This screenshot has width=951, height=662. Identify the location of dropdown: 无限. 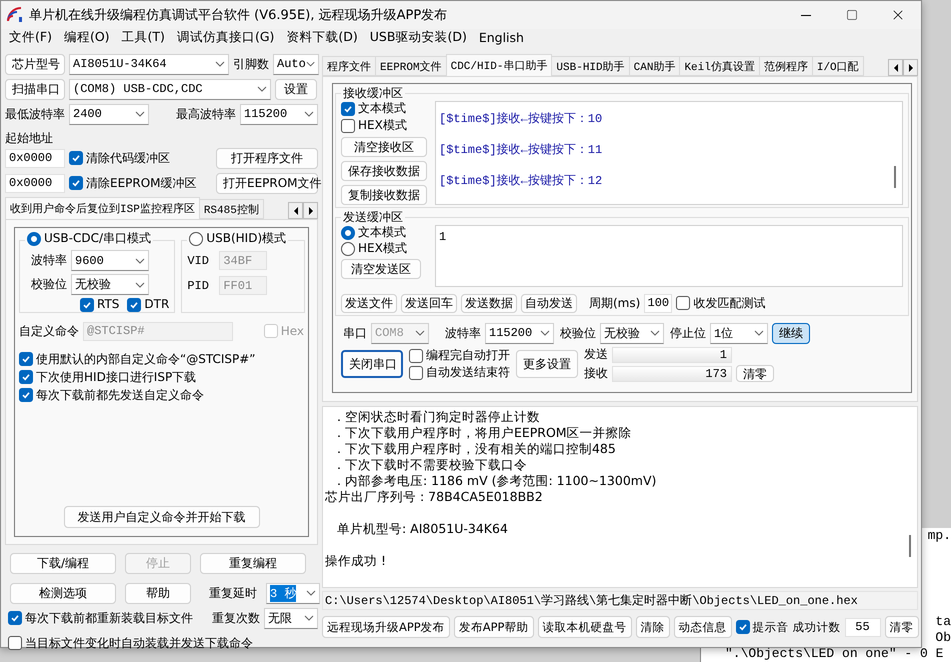
(291, 618).